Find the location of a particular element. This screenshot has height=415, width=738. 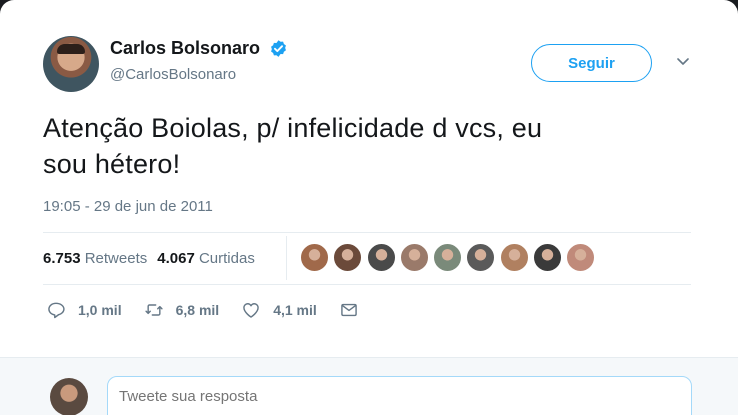

tweet-text-line: sou hétero! is located at coordinates (112, 164).